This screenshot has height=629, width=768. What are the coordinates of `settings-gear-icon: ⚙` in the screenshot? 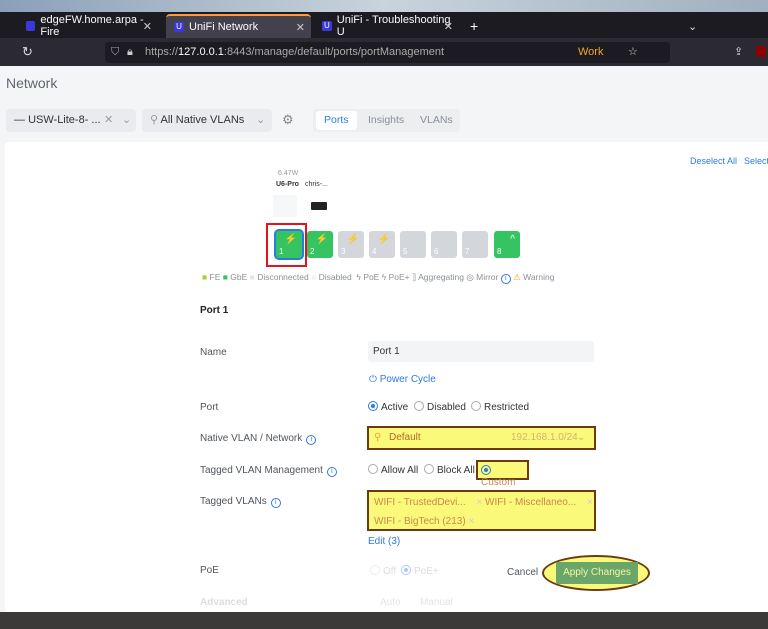 It's located at (288, 120).